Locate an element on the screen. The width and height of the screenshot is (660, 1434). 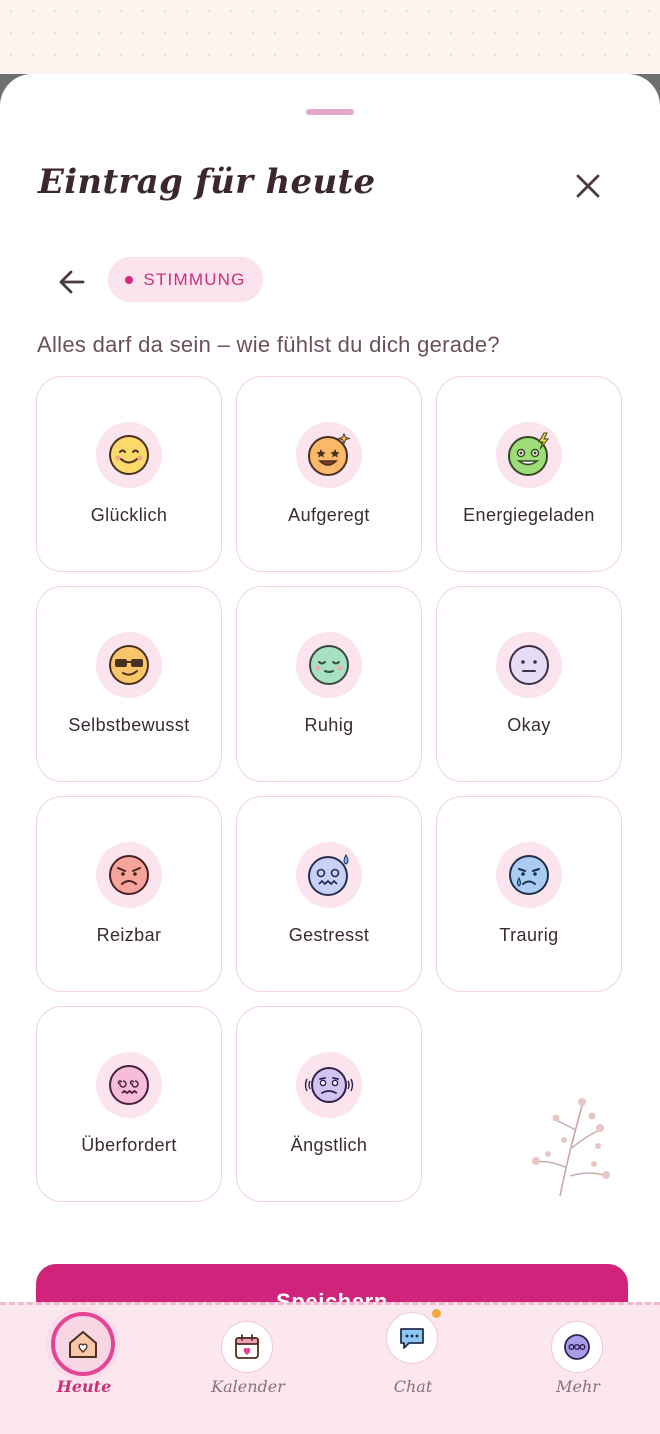
nav-item-mehr: Mehr is located at coordinates (578, 1360).